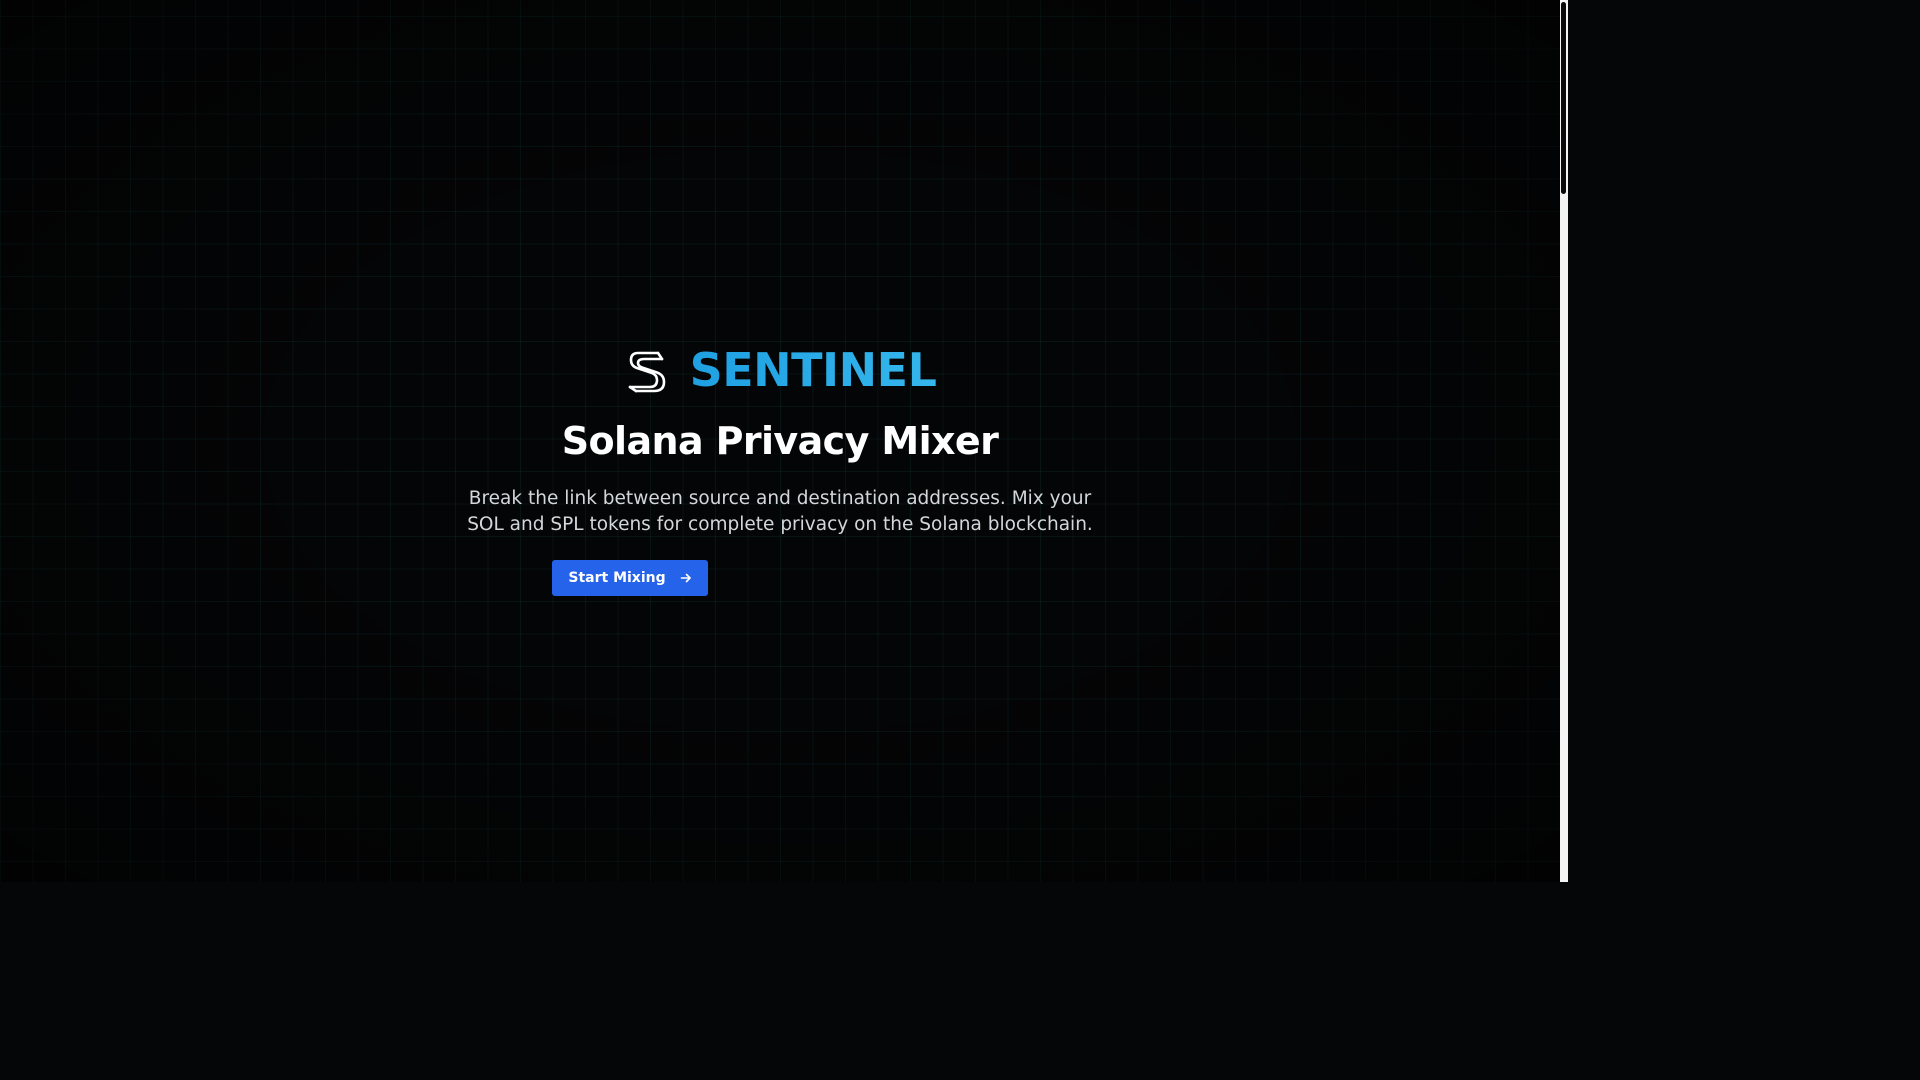 This screenshot has width=1920, height=1080. Describe the element at coordinates (686, 578) in the screenshot. I see `arrow-right-icon` at that location.